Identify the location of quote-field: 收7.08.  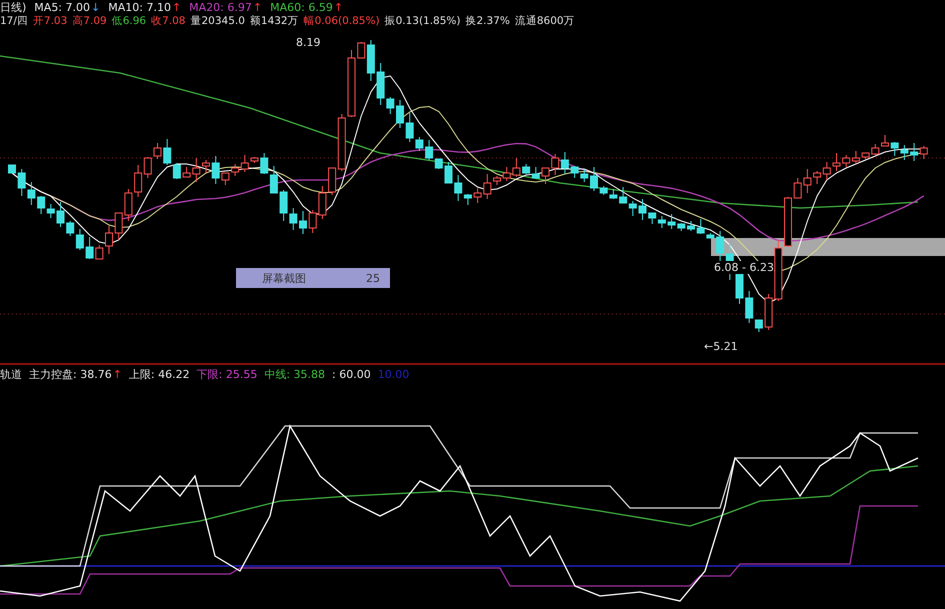
(168, 21).